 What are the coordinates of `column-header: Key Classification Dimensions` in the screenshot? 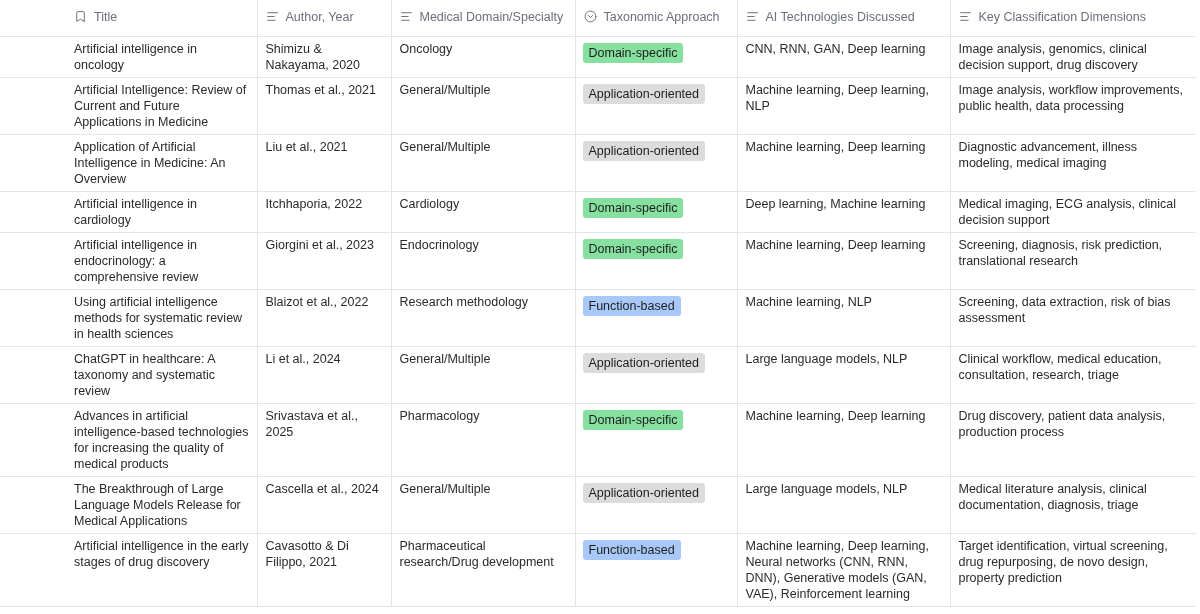 It's located at (1062, 16).